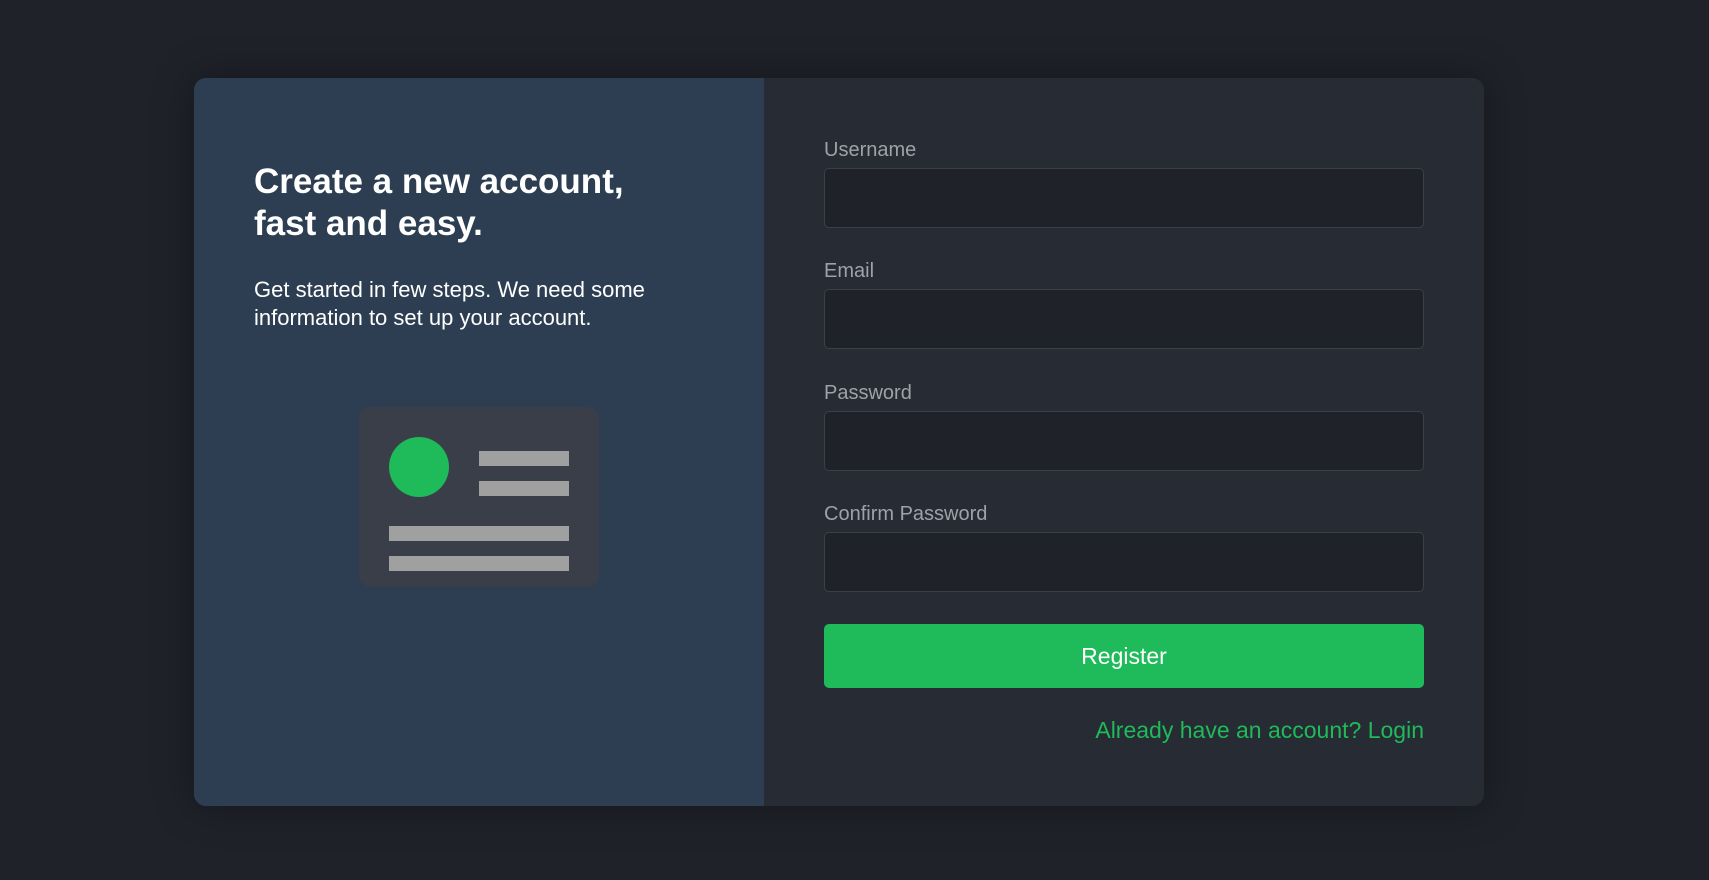 This screenshot has width=1709, height=880. What do you see at coordinates (419, 467) in the screenshot?
I see `avatar-circle` at bounding box center [419, 467].